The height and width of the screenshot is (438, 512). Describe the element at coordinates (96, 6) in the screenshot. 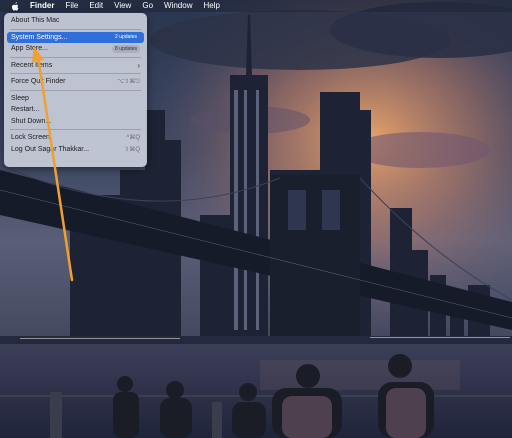

I see `menu-edit: Edit` at that location.